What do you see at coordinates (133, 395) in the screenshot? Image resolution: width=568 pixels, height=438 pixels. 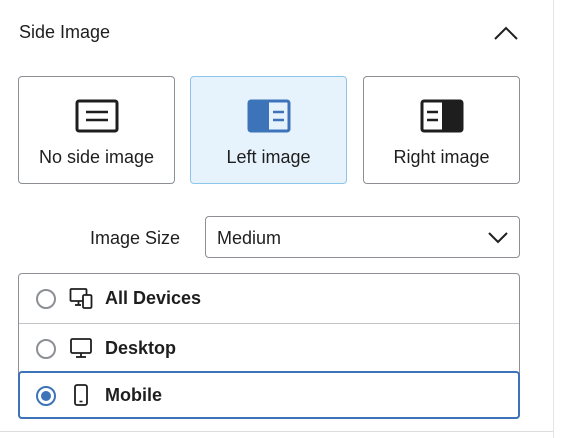 I see `device-label: Mobile` at bounding box center [133, 395].